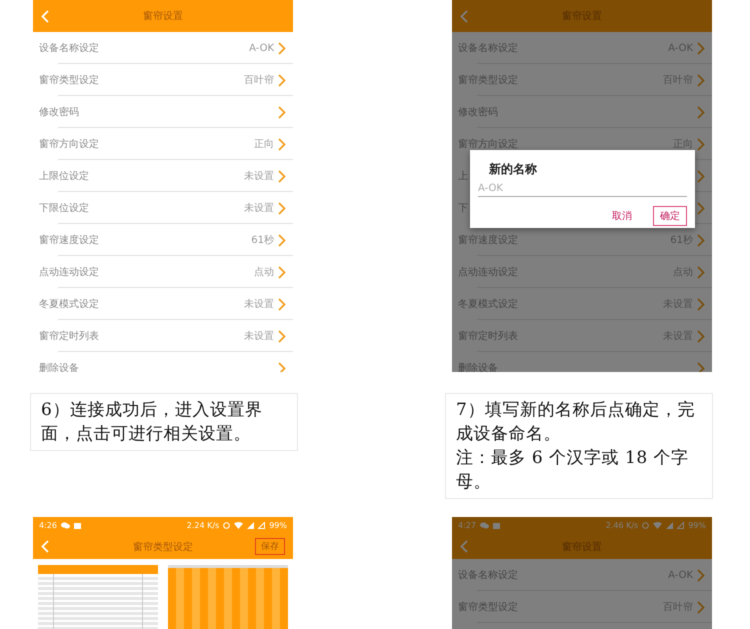 Image resolution: width=750 pixels, height=629 pixels. Describe the element at coordinates (264, 272) in the screenshot. I see `row-value: 点动` at that location.